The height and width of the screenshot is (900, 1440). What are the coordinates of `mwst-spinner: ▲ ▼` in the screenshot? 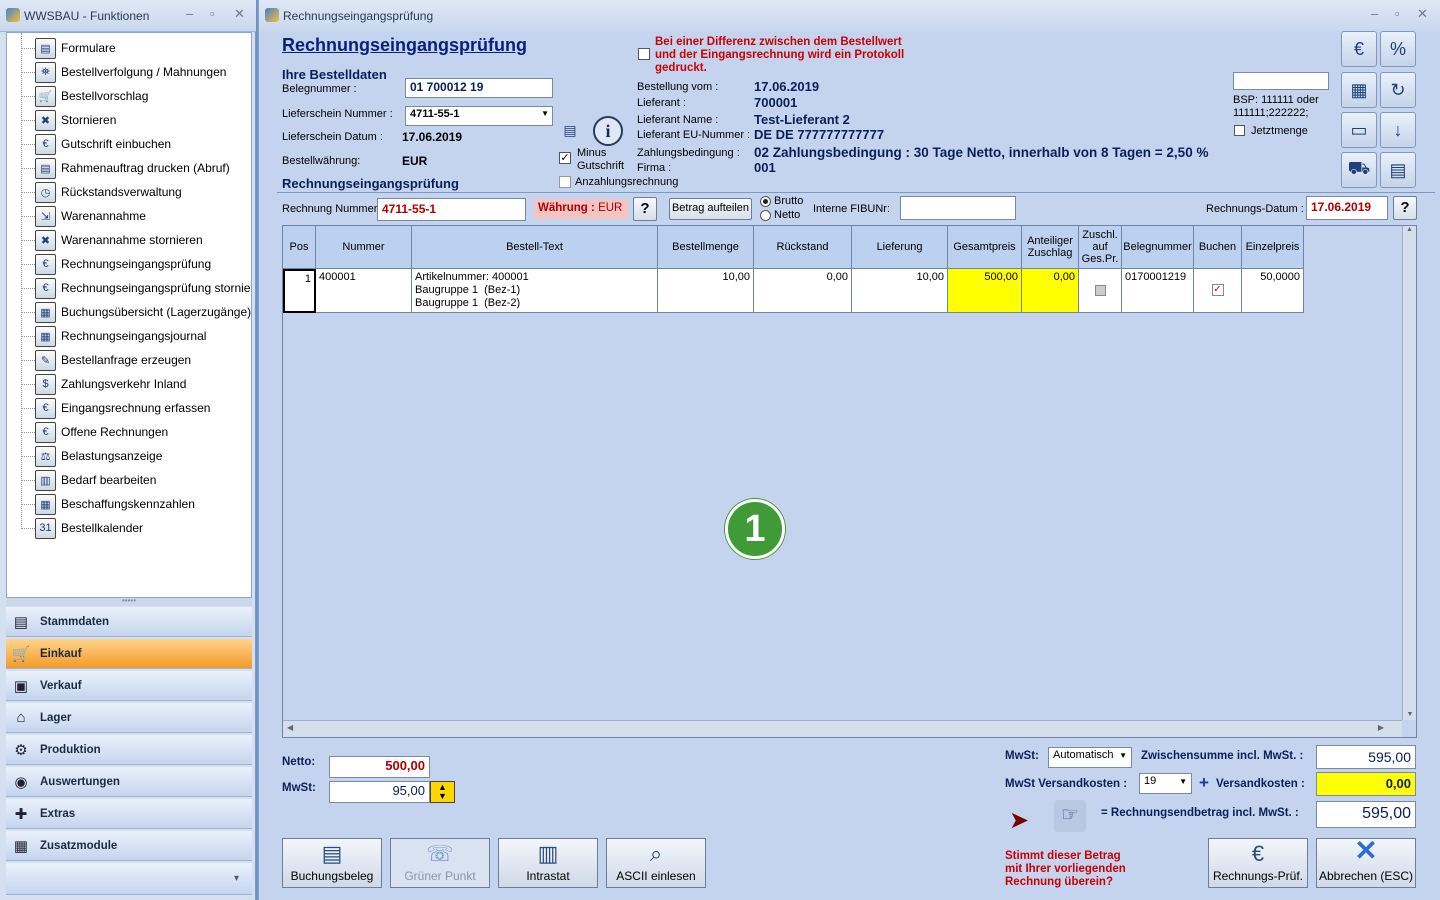 It's located at (442, 792).